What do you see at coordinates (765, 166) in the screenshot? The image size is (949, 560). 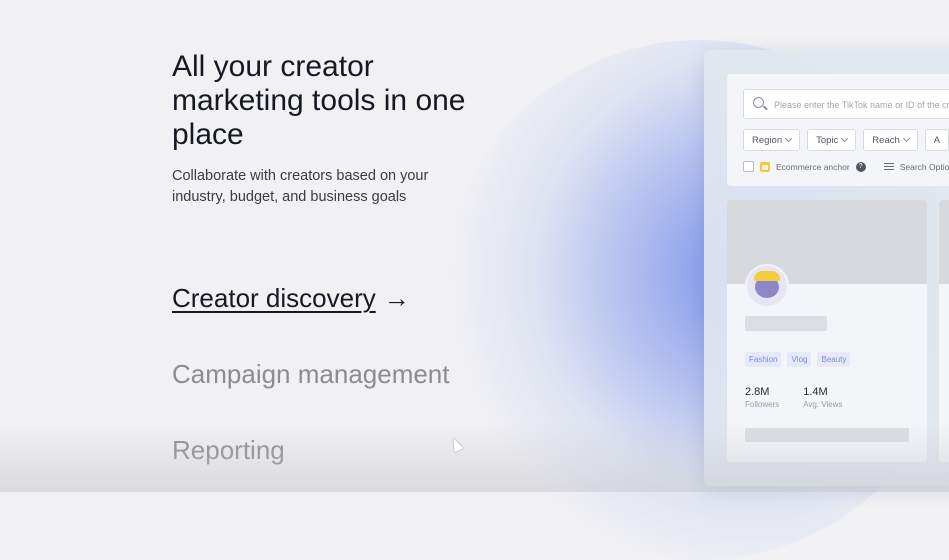 I see `shop-icon` at bounding box center [765, 166].